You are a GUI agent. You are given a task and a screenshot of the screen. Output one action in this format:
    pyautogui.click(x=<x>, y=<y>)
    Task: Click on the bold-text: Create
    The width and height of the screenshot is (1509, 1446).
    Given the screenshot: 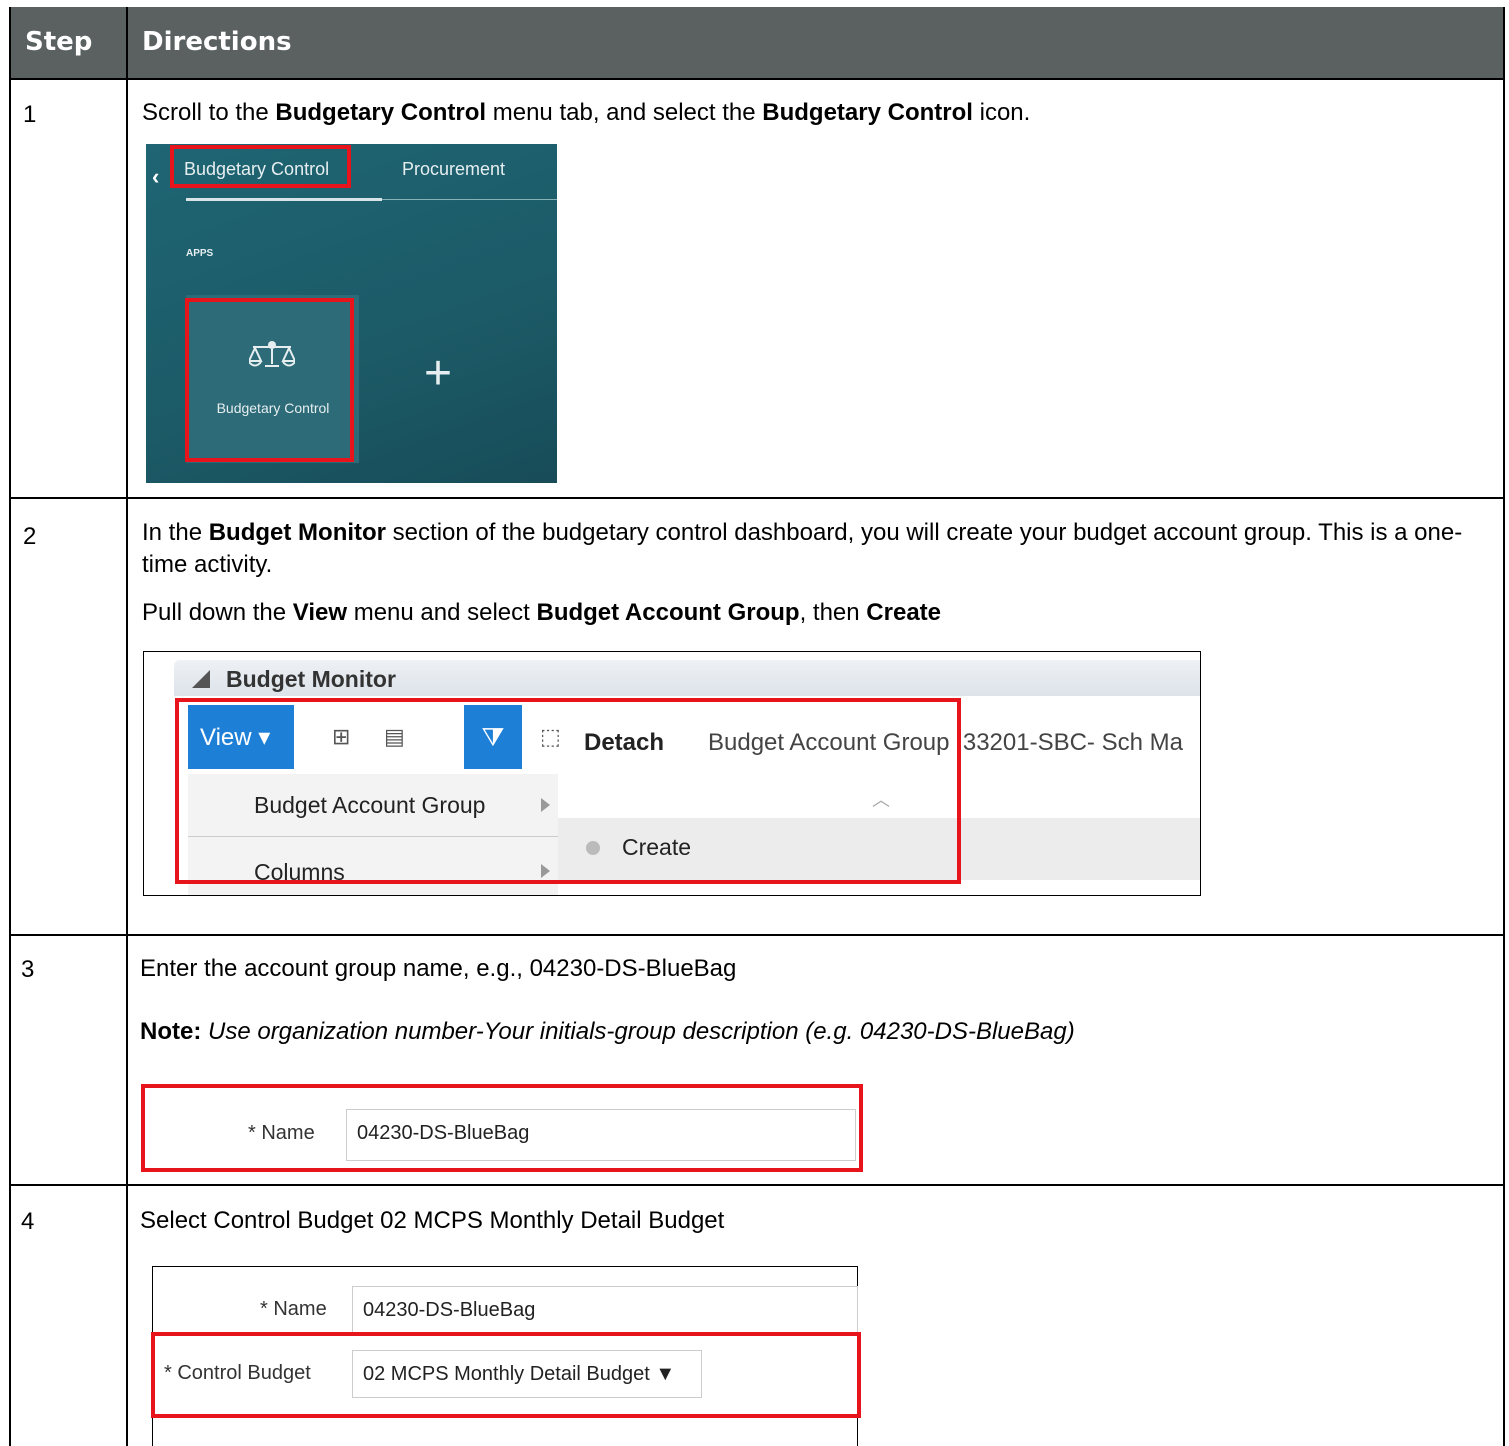 What is the action you would take?
    pyautogui.click(x=904, y=612)
    